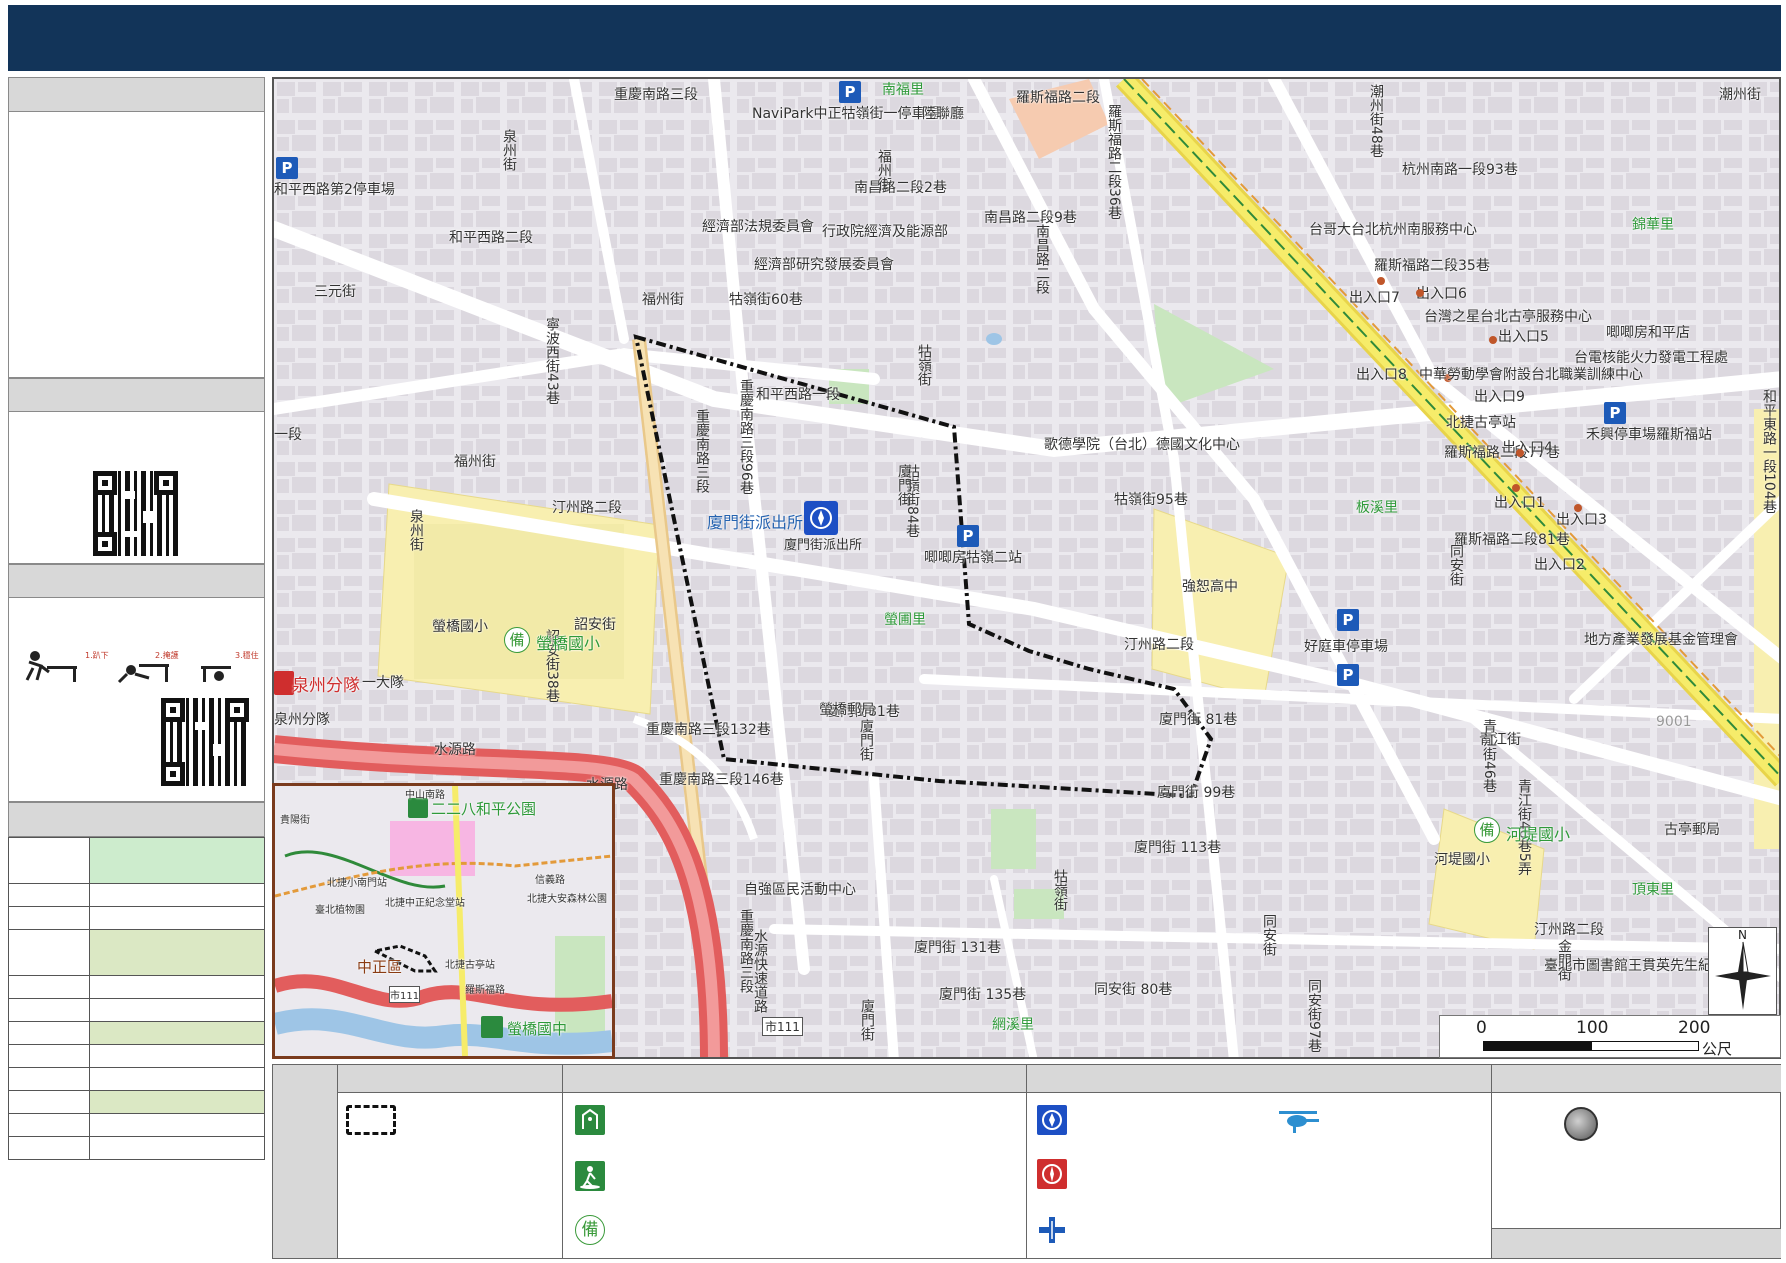 The width and height of the screenshot is (1786, 1263). I want to click on stats-panel-header, so click(136, 819).